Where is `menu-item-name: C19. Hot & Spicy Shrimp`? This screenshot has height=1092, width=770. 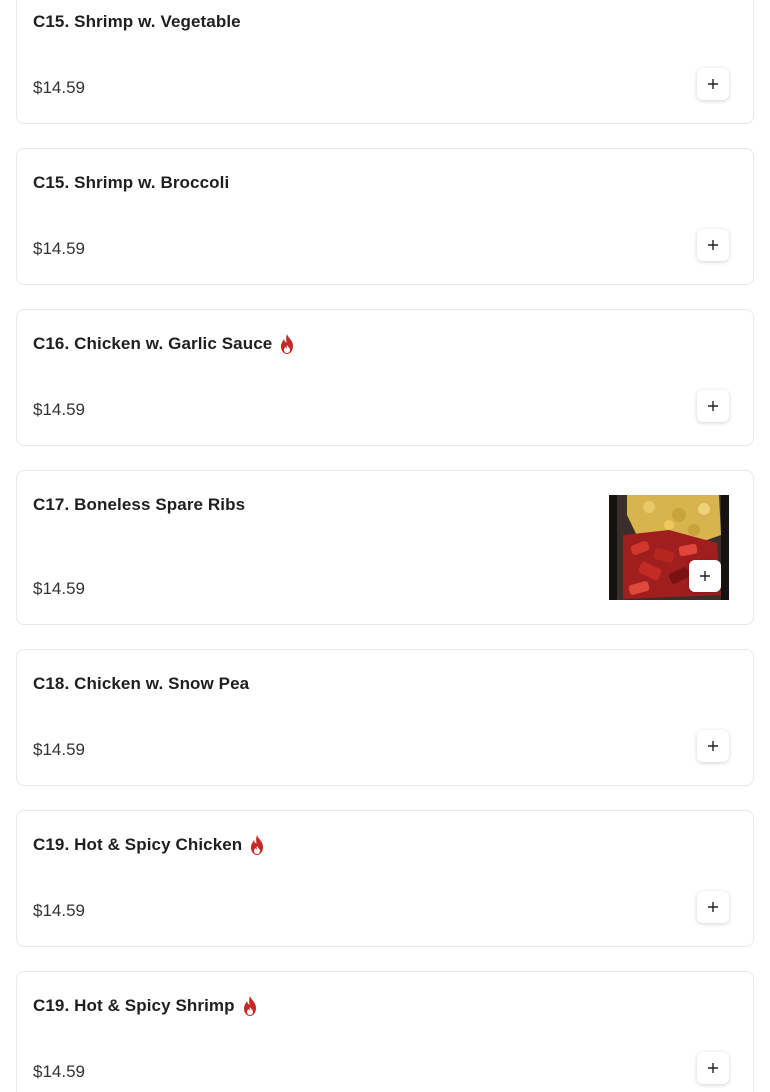
menu-item-name: C19. Hot & Spicy Shrimp is located at coordinates (134, 1006).